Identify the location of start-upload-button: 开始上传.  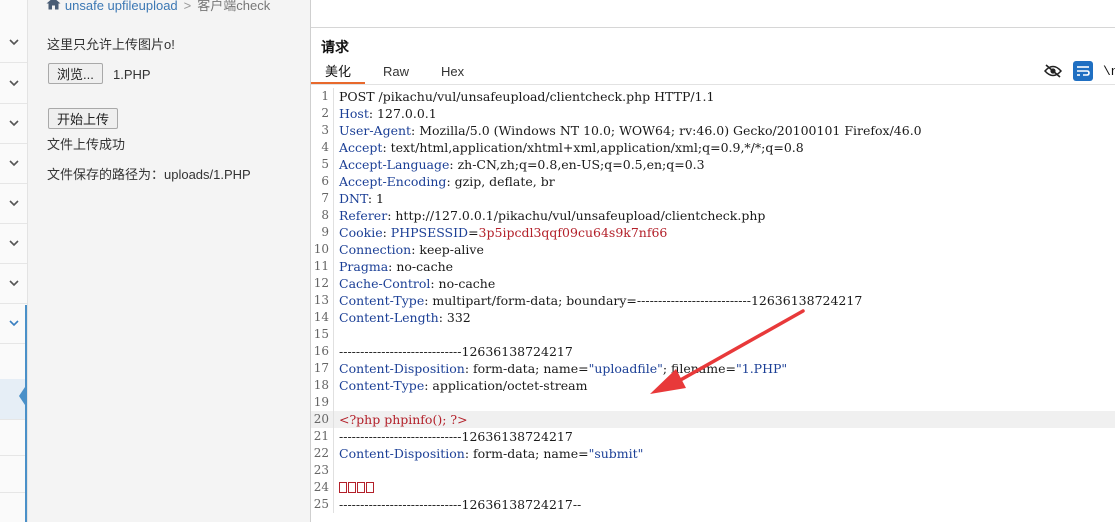
(83, 118).